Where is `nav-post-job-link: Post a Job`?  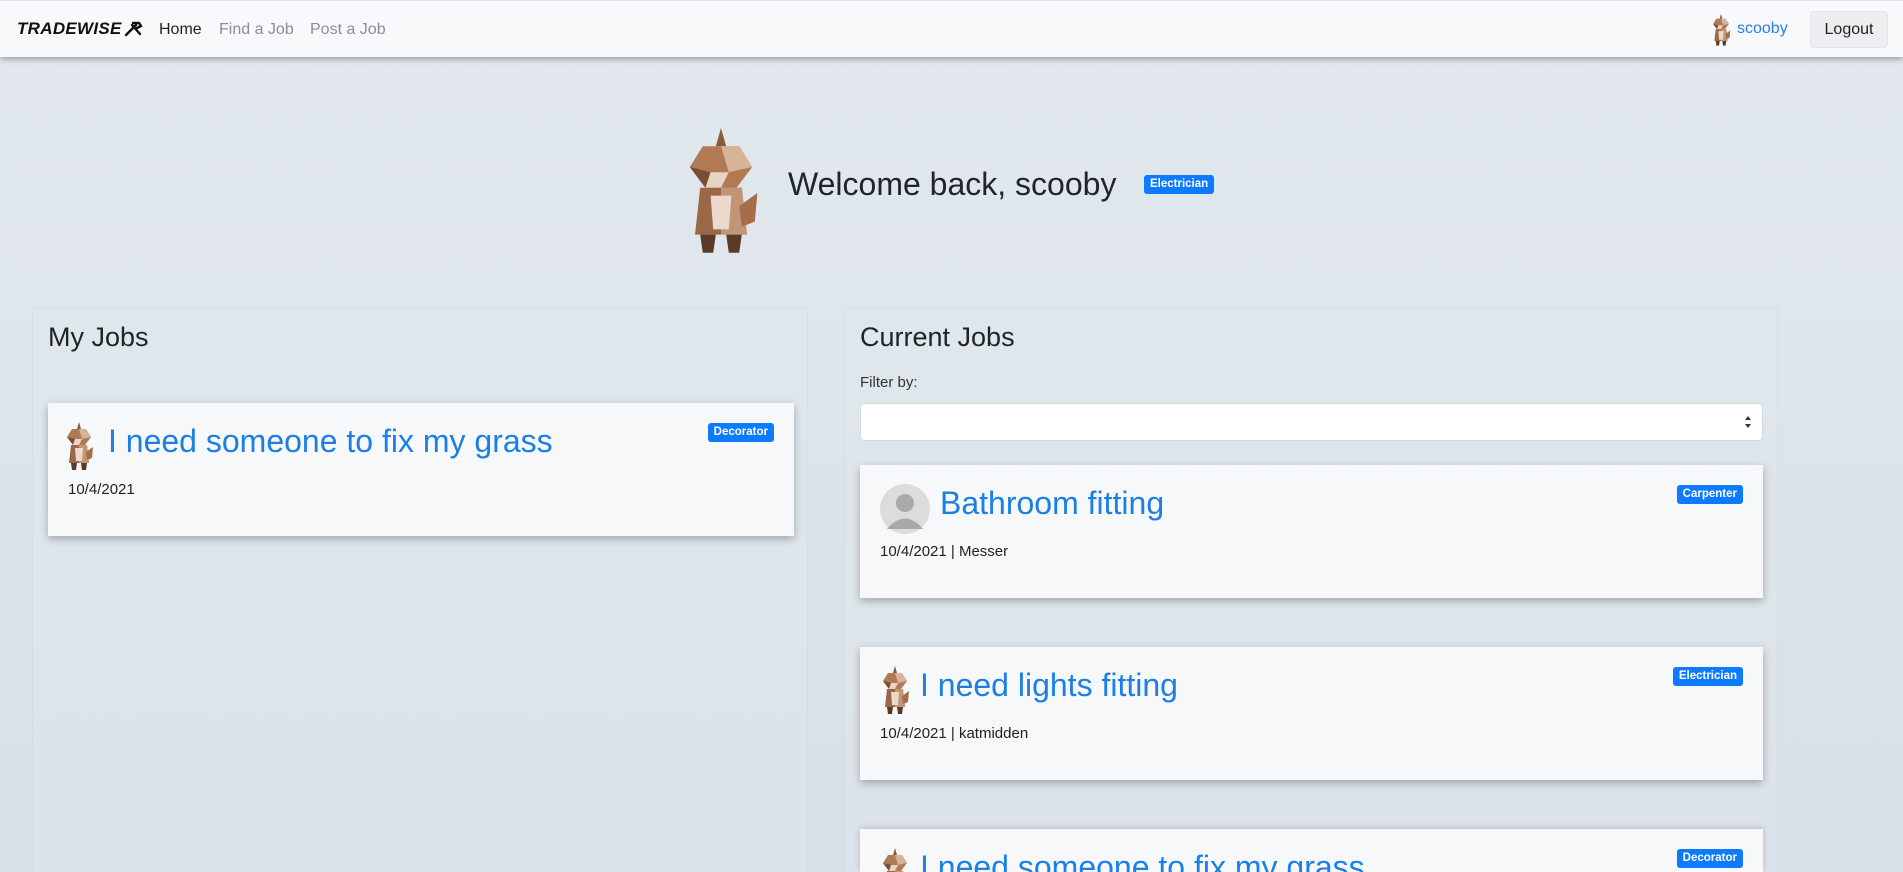
nav-post-job-link: Post a Job is located at coordinates (348, 30).